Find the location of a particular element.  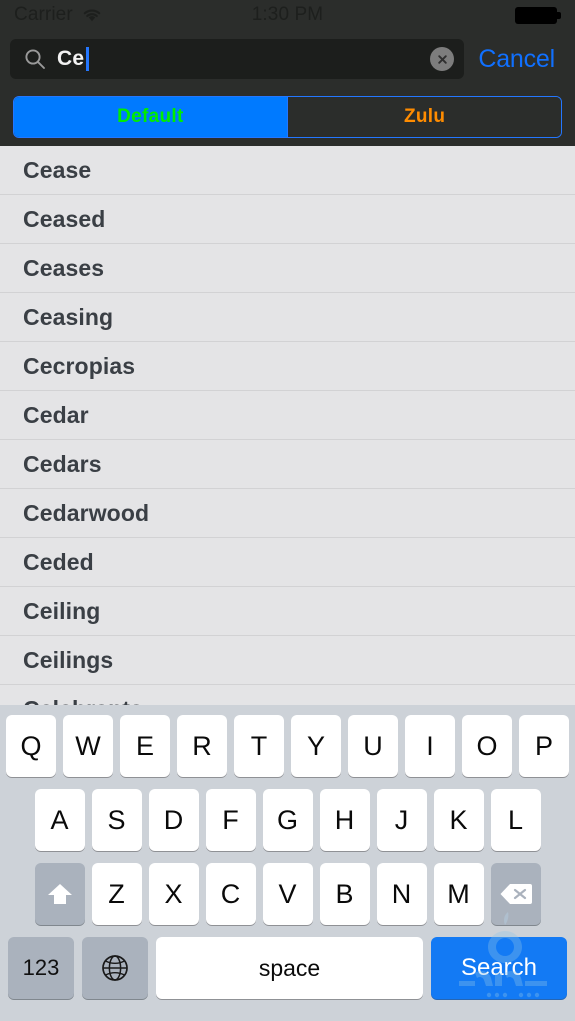

search-text-wrap: Ce is located at coordinates (243, 59).